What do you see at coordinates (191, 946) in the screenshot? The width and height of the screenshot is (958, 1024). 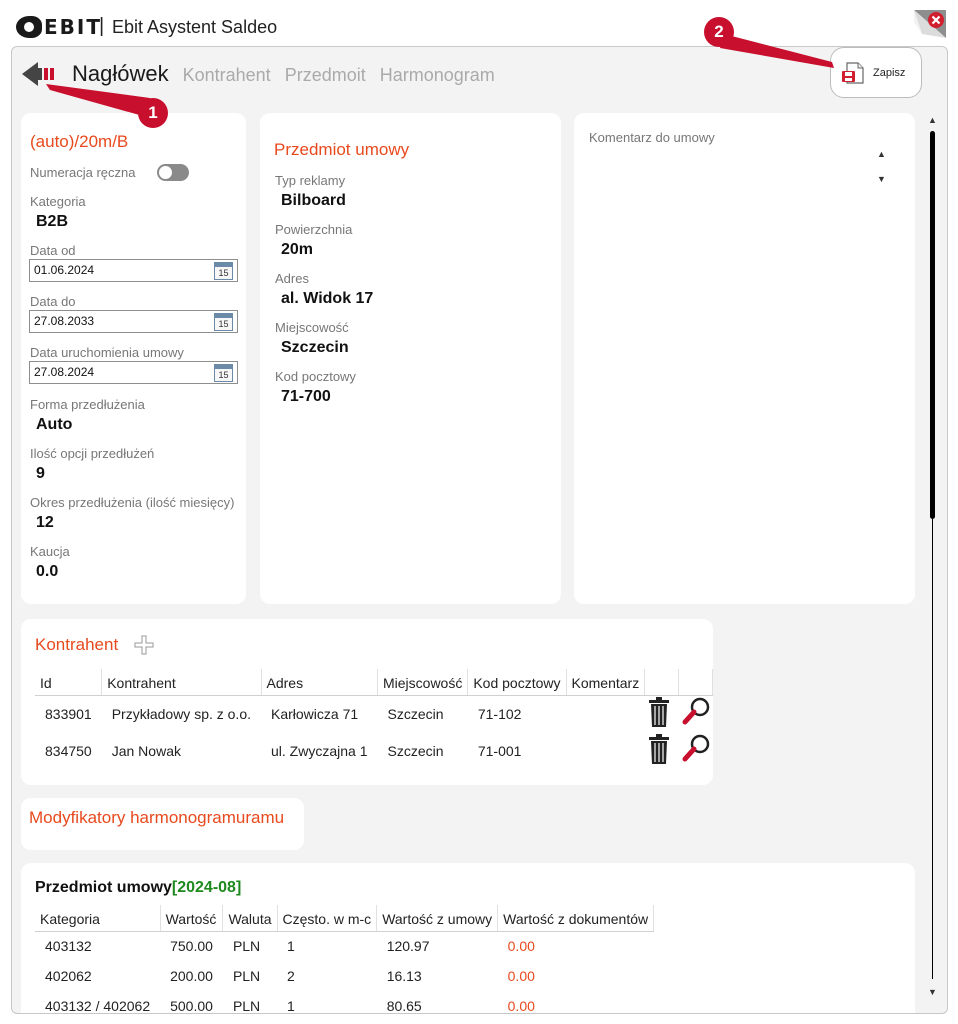 I see `cell-value: 750.00` at bounding box center [191, 946].